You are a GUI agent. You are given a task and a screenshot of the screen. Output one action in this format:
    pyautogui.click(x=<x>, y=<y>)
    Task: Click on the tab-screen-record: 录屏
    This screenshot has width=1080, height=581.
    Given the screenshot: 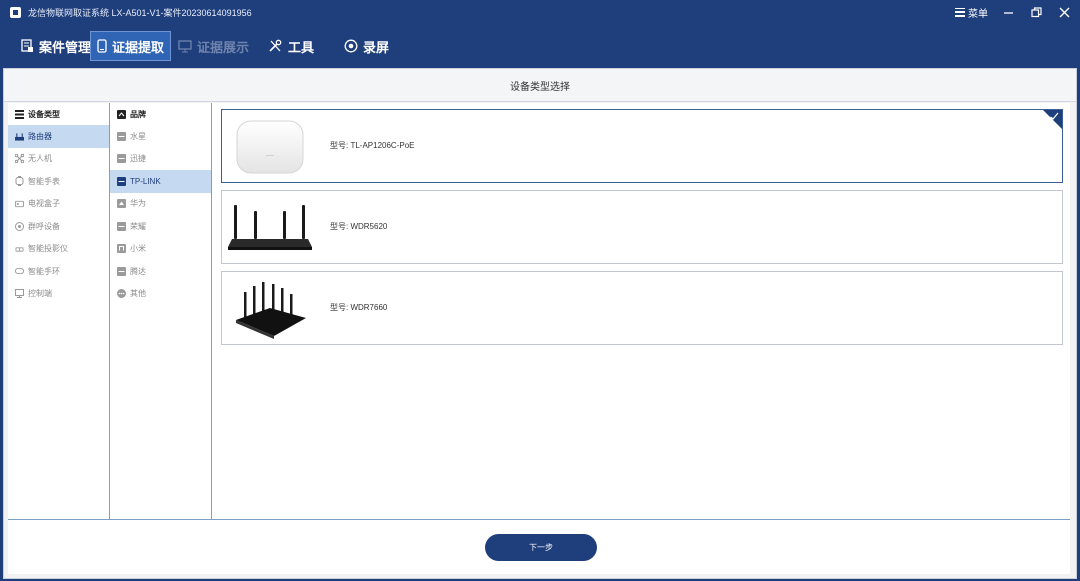 What is the action you would take?
    pyautogui.click(x=366, y=46)
    